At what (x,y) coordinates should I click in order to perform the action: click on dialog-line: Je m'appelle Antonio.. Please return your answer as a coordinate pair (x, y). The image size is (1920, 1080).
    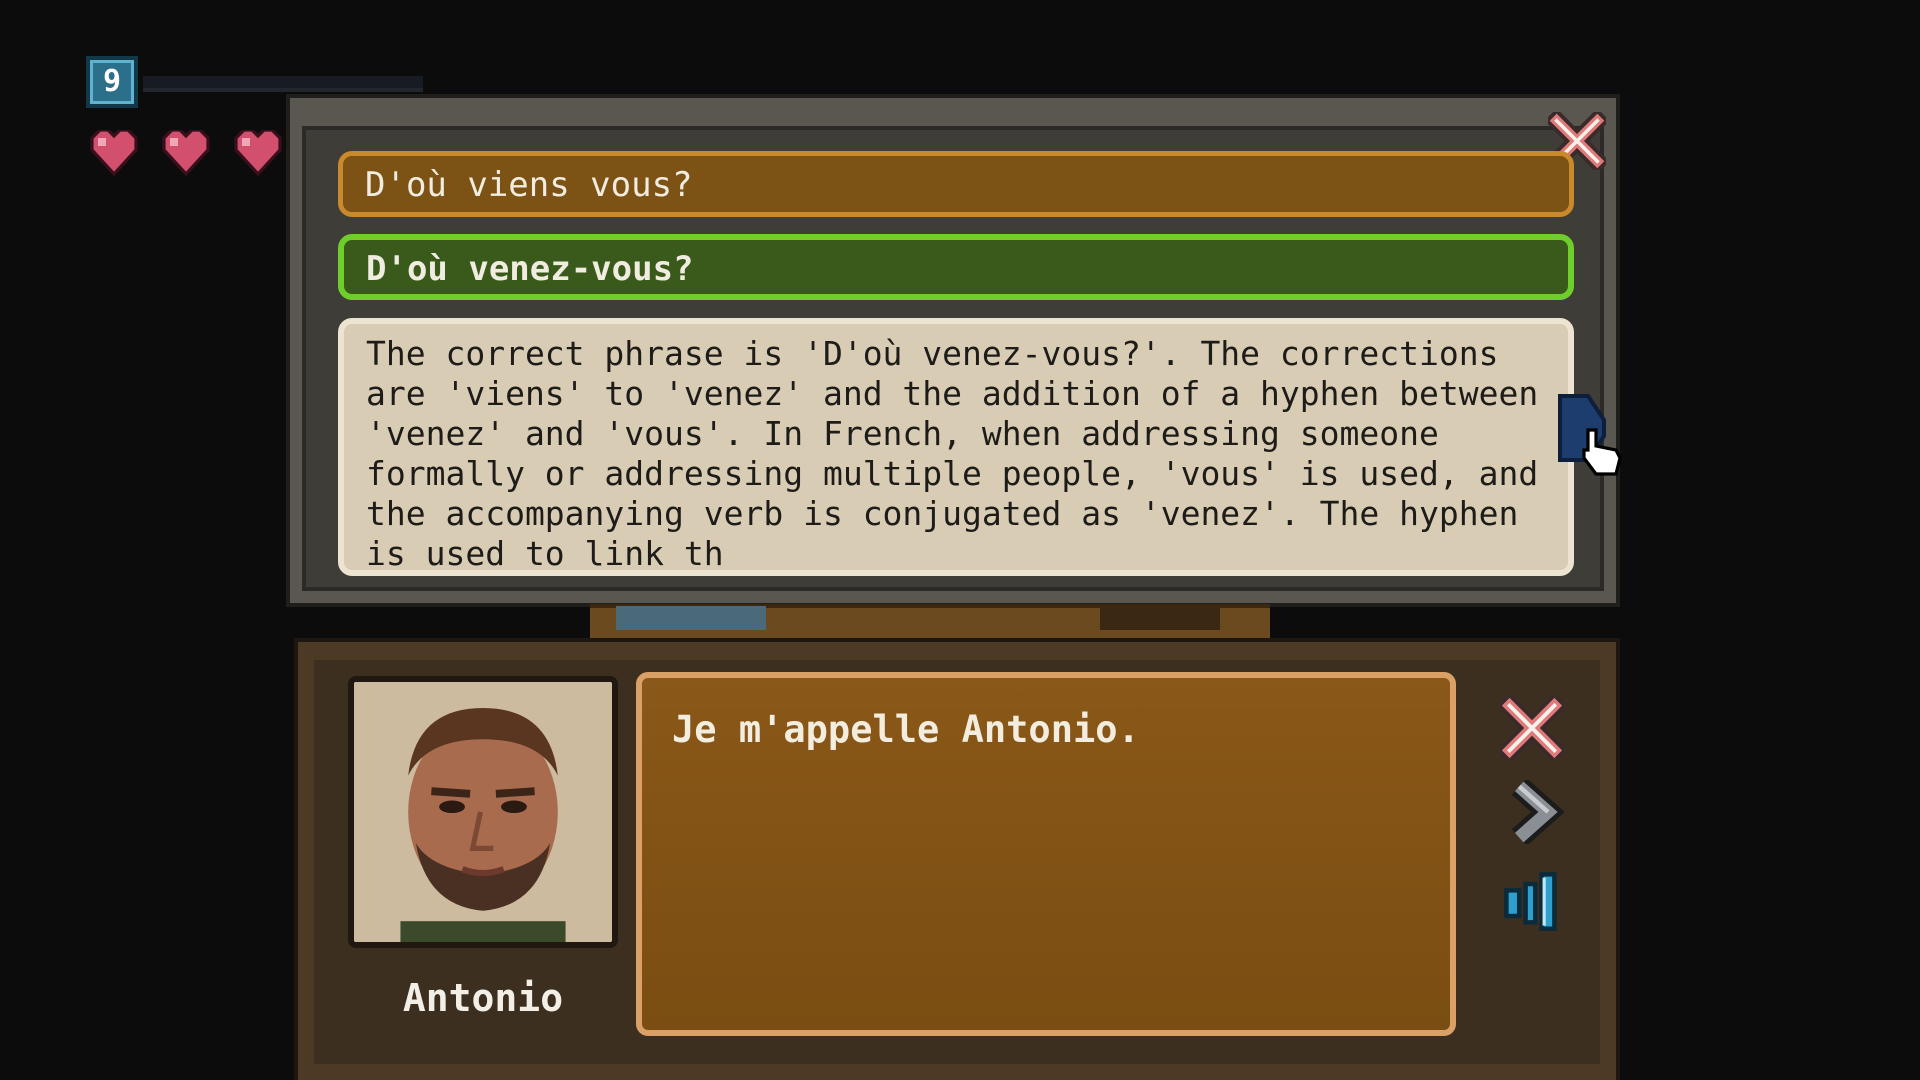
    Looking at the image, I should click on (906, 729).